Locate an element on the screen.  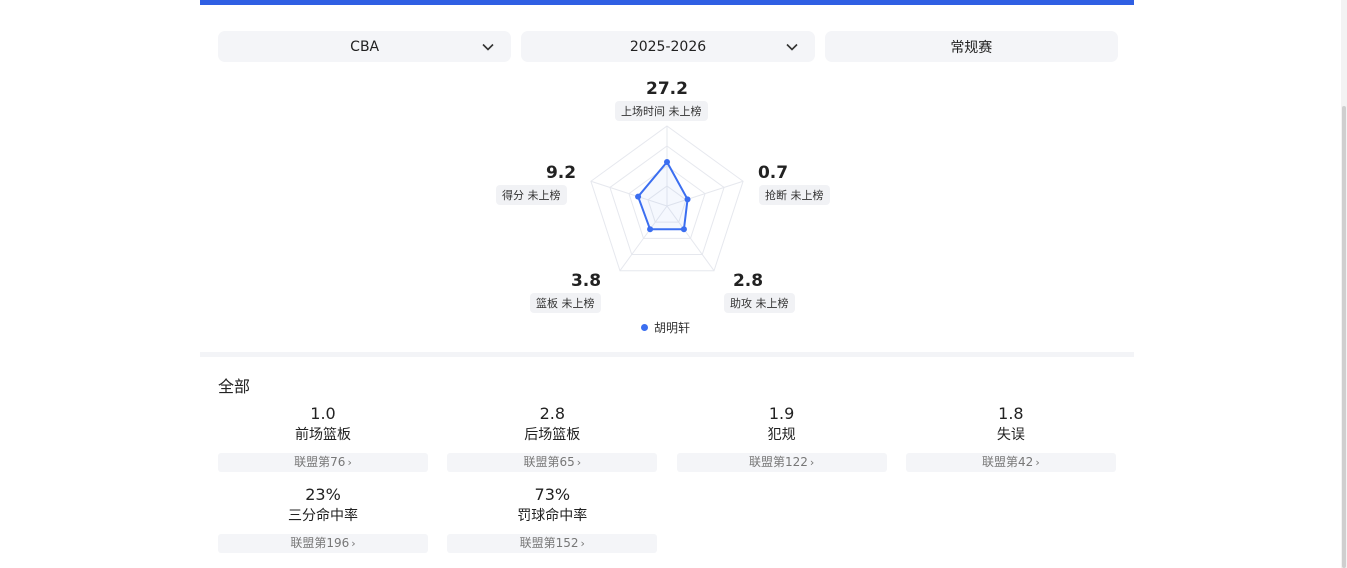
league-rank-link: 联盟第65 › is located at coordinates (552, 462).